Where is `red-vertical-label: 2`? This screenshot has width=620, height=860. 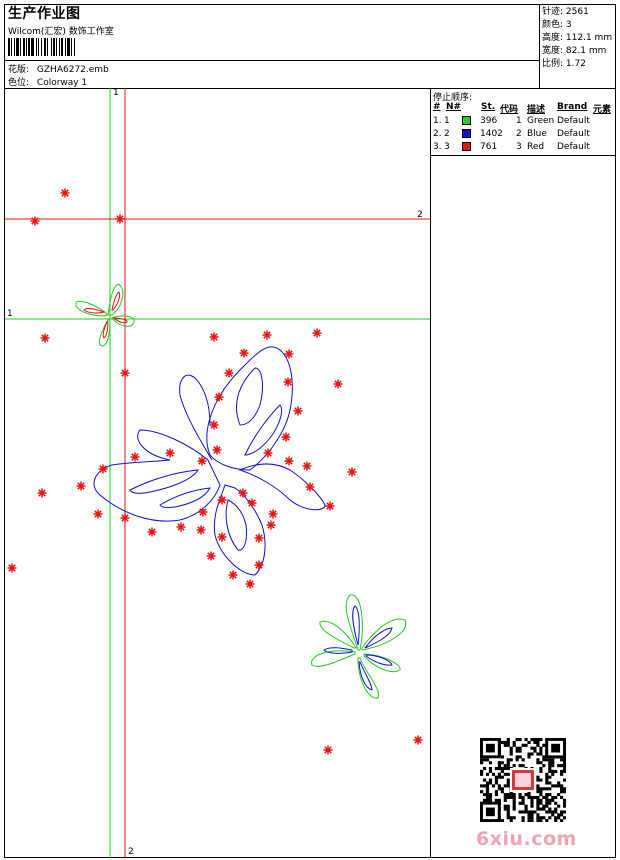 red-vertical-label: 2 is located at coordinates (131, 852).